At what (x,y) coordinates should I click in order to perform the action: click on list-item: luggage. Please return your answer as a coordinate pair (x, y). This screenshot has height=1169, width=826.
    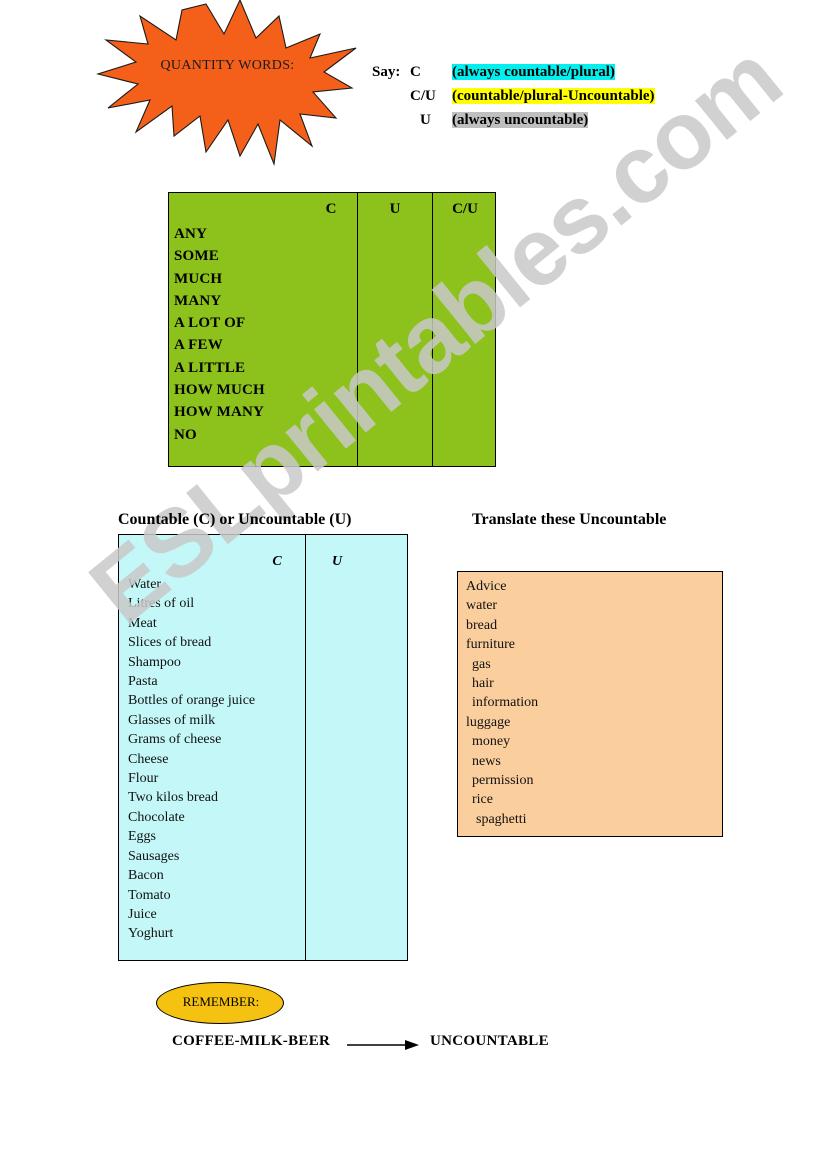
    Looking at the image, I should click on (502, 722).